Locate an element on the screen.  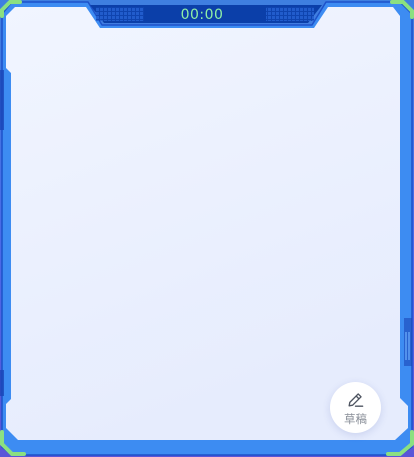
timer-display: 00:00 is located at coordinates (202, 15).